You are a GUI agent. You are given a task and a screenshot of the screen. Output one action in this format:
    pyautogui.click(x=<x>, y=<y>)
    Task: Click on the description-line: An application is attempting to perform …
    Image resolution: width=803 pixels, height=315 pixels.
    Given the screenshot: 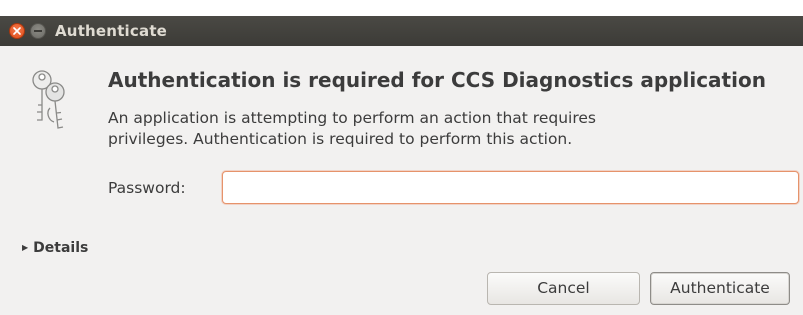 What is the action you would take?
    pyautogui.click(x=352, y=118)
    